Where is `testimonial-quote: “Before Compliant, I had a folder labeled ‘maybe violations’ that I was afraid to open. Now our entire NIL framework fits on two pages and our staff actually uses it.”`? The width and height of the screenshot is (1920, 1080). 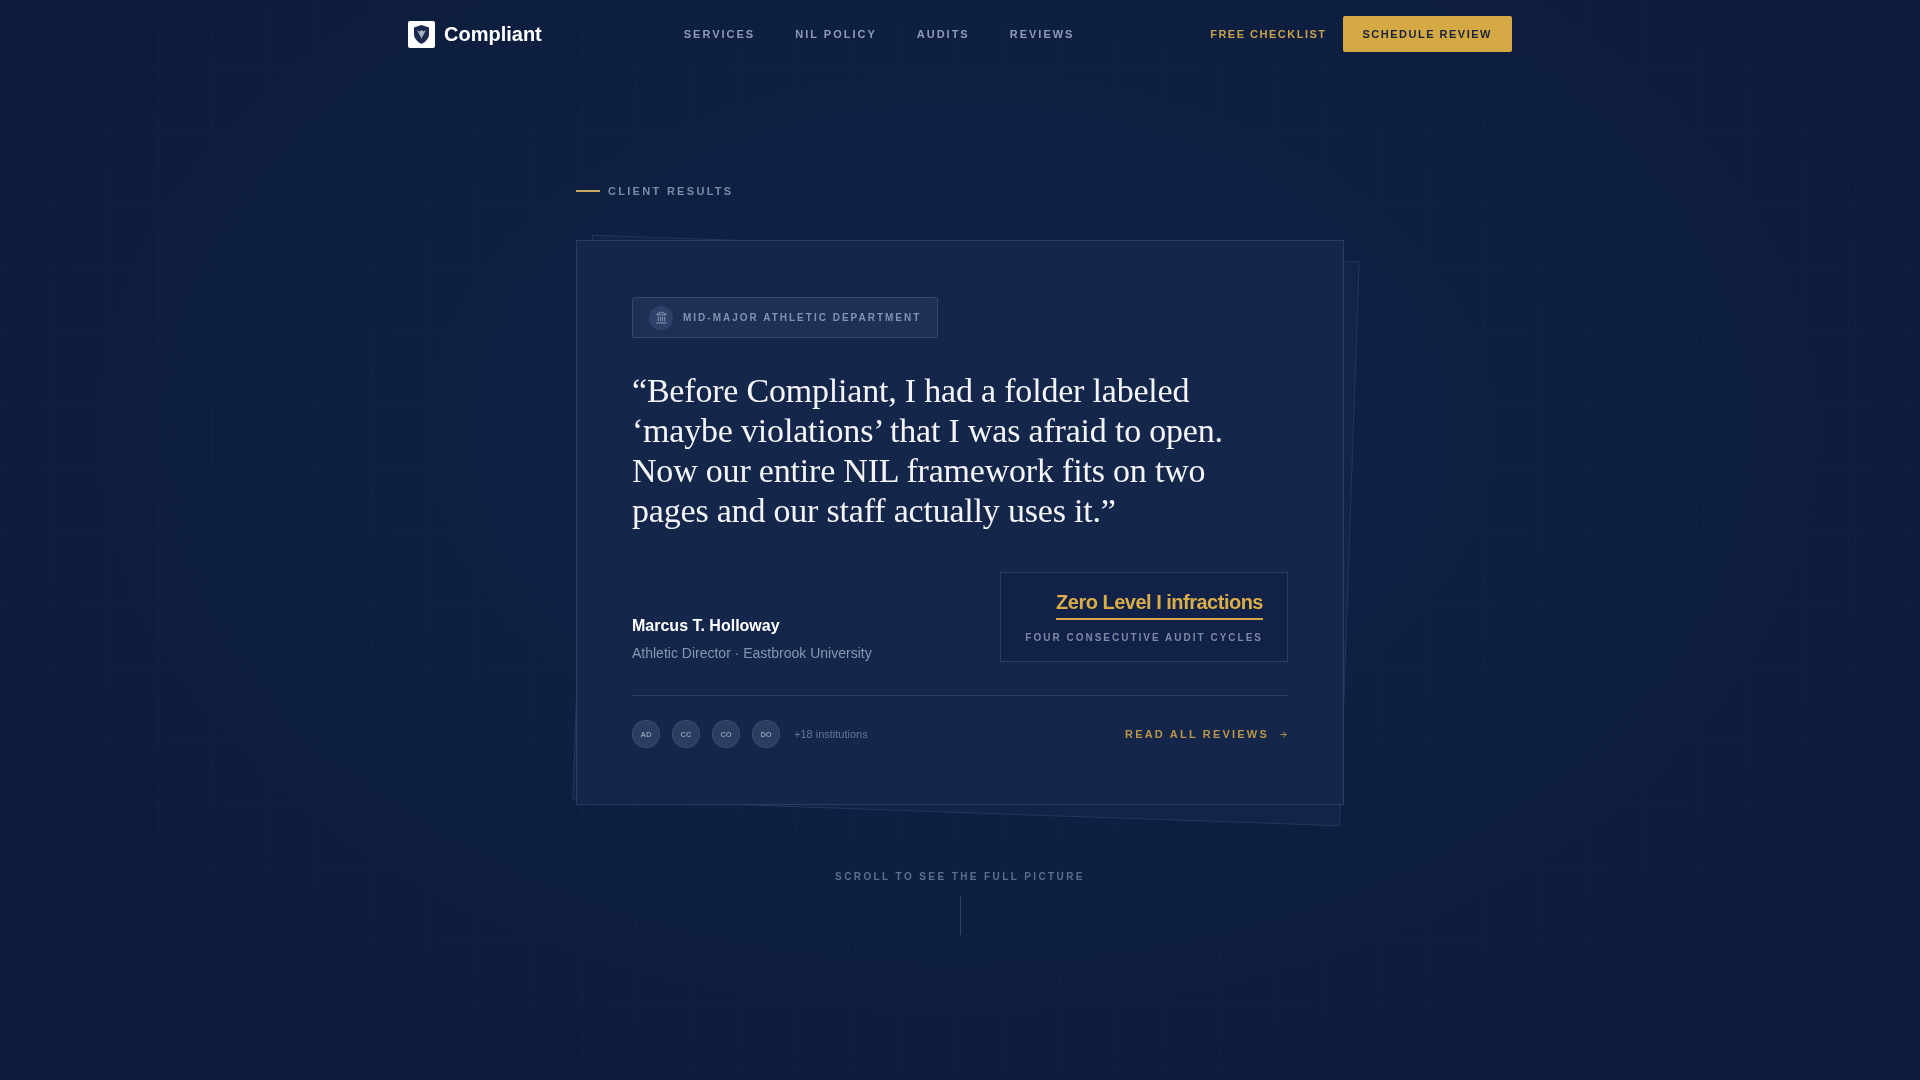
testimonial-quote: “Before Compliant, I had a folder labeled ‘maybe violations’ that I was afraid to open. Now our entire NIL framework fits on two pages and our staff actually uses it.” is located at coordinates (928, 451).